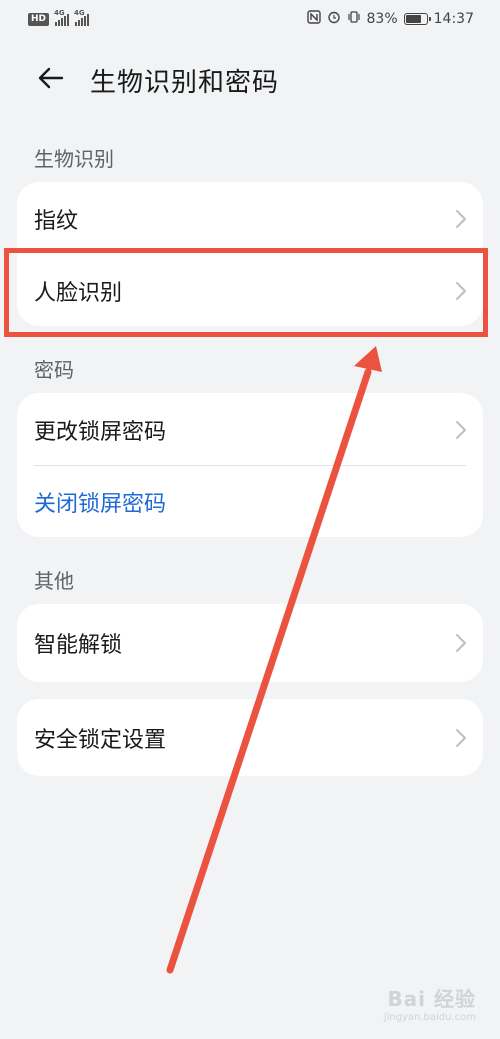  Describe the element at coordinates (431, 999) in the screenshot. I see `watermark-logo: Bai 经验` at that location.